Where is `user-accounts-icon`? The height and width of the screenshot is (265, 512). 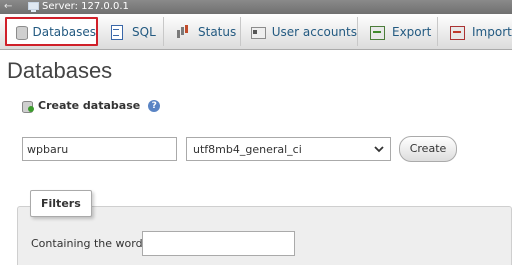
user-accounts-icon is located at coordinates (258, 32).